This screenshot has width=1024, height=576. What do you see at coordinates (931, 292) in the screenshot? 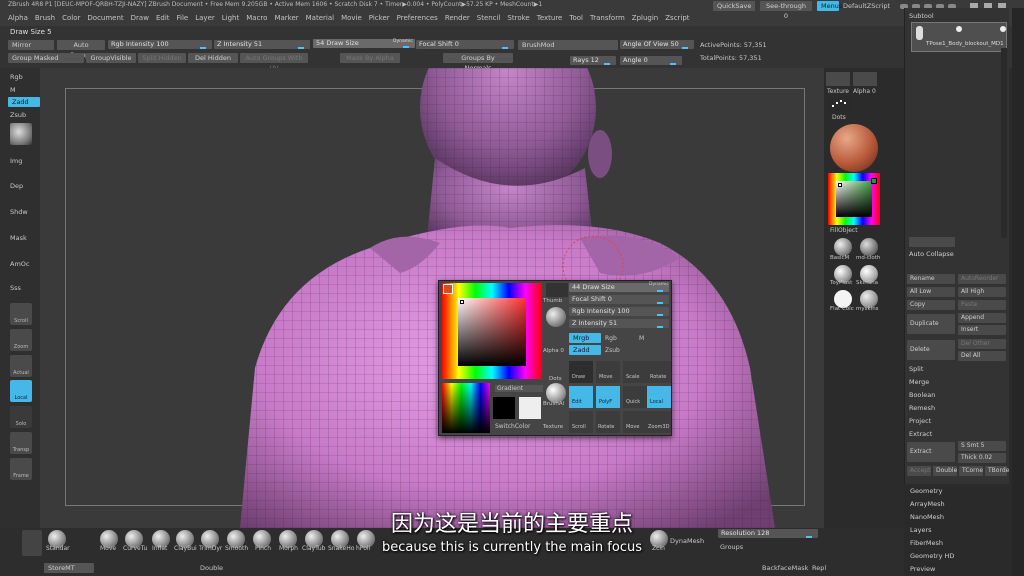
I see `all-low-button: All Low` at bounding box center [931, 292].